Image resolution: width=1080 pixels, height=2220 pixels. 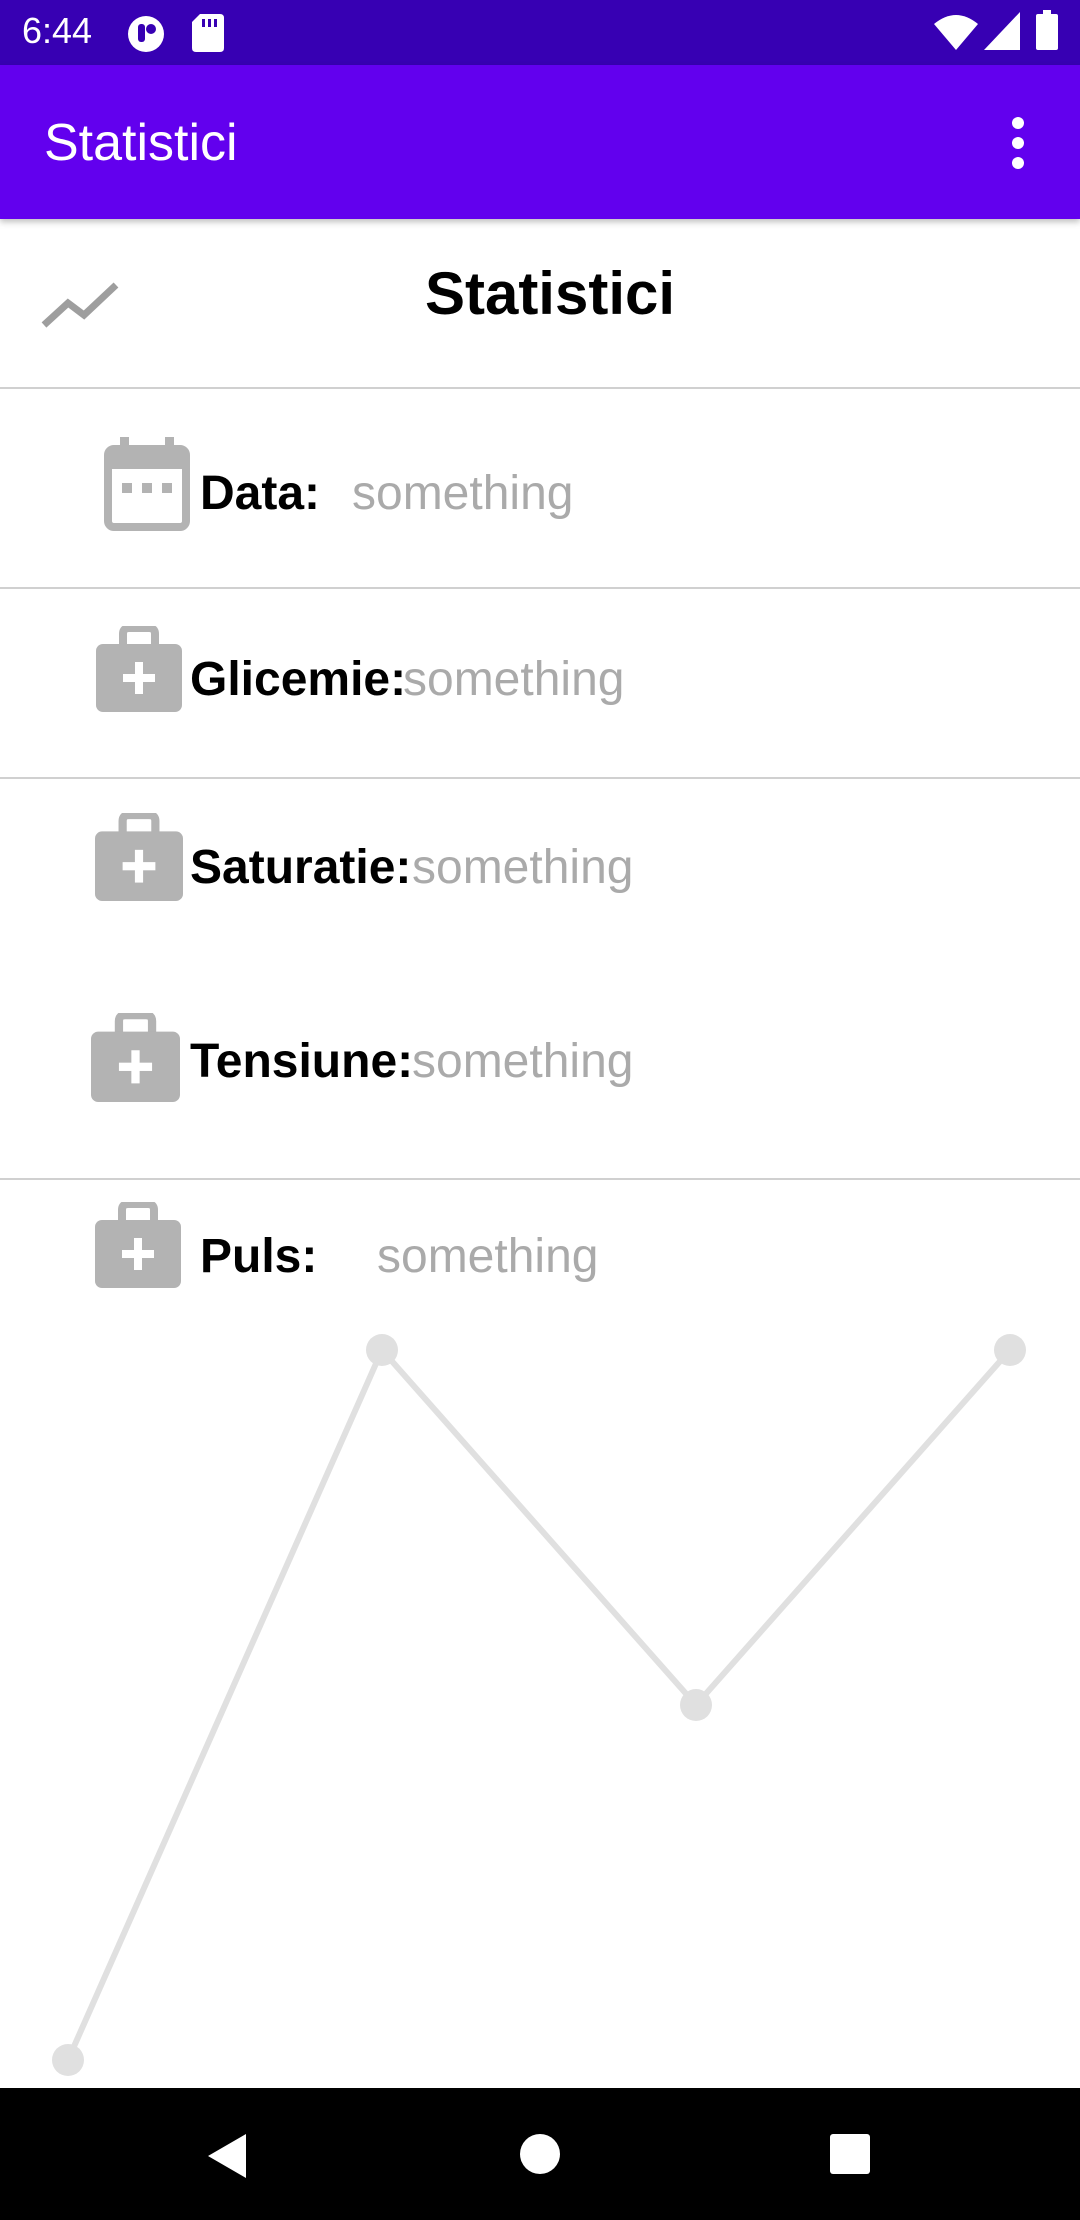 What do you see at coordinates (514, 679) in the screenshot?
I see `glicemie-value: something` at bounding box center [514, 679].